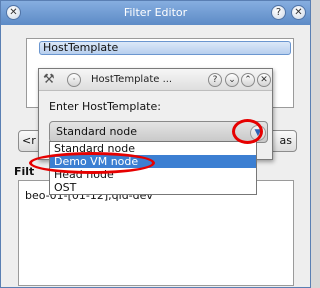 This screenshot has height=288, width=320. I want to click on annotation-circle-dropdown-button, so click(247, 131).